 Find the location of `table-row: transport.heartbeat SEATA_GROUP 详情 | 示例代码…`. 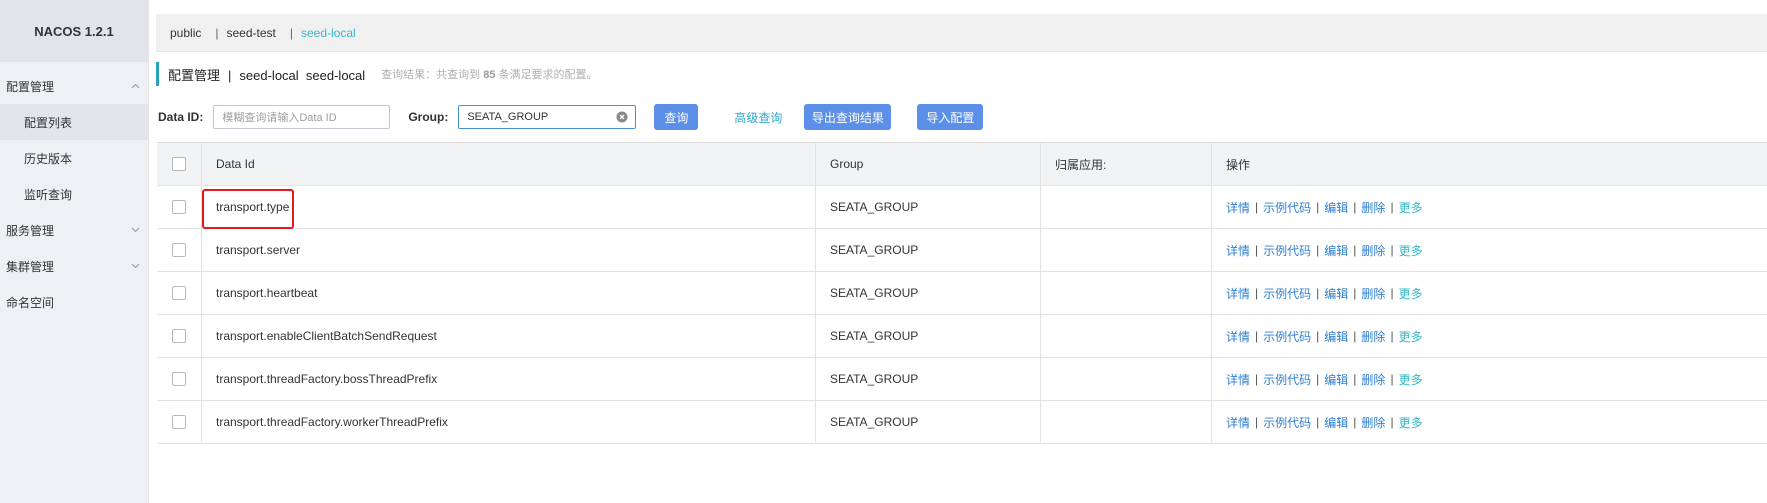

table-row: transport.heartbeat SEATA_GROUP 详情 | 示例代码… is located at coordinates (962, 293).